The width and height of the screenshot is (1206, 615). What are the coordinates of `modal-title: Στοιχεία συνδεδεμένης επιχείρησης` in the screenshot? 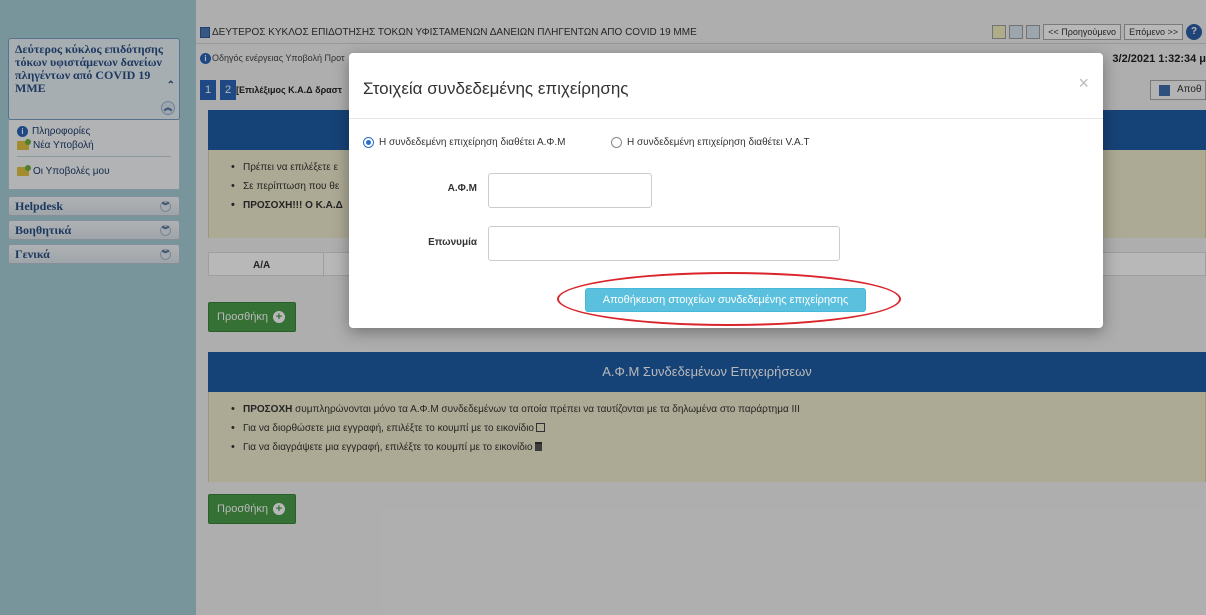 It's located at (496, 88).